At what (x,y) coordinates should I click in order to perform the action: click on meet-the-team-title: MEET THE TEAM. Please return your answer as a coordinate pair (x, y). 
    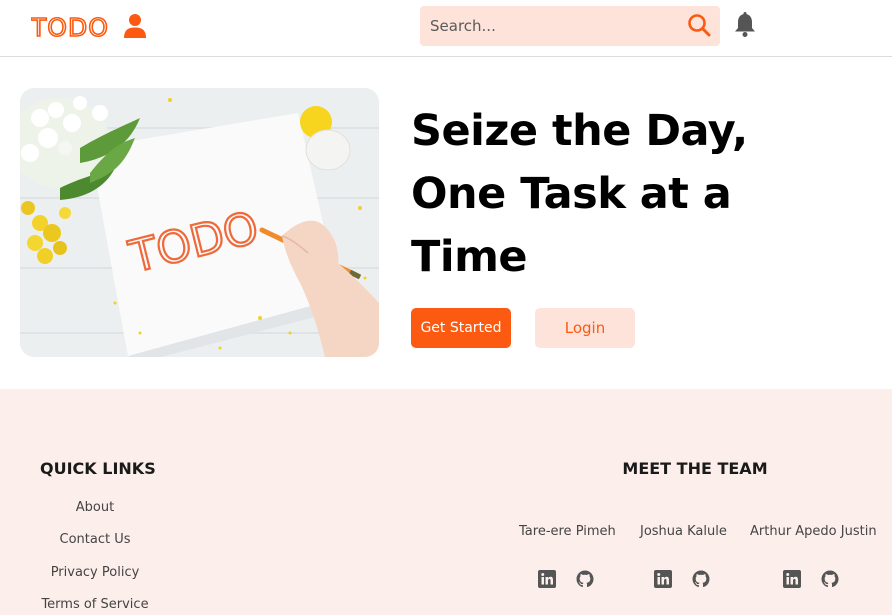
    Looking at the image, I should click on (695, 468).